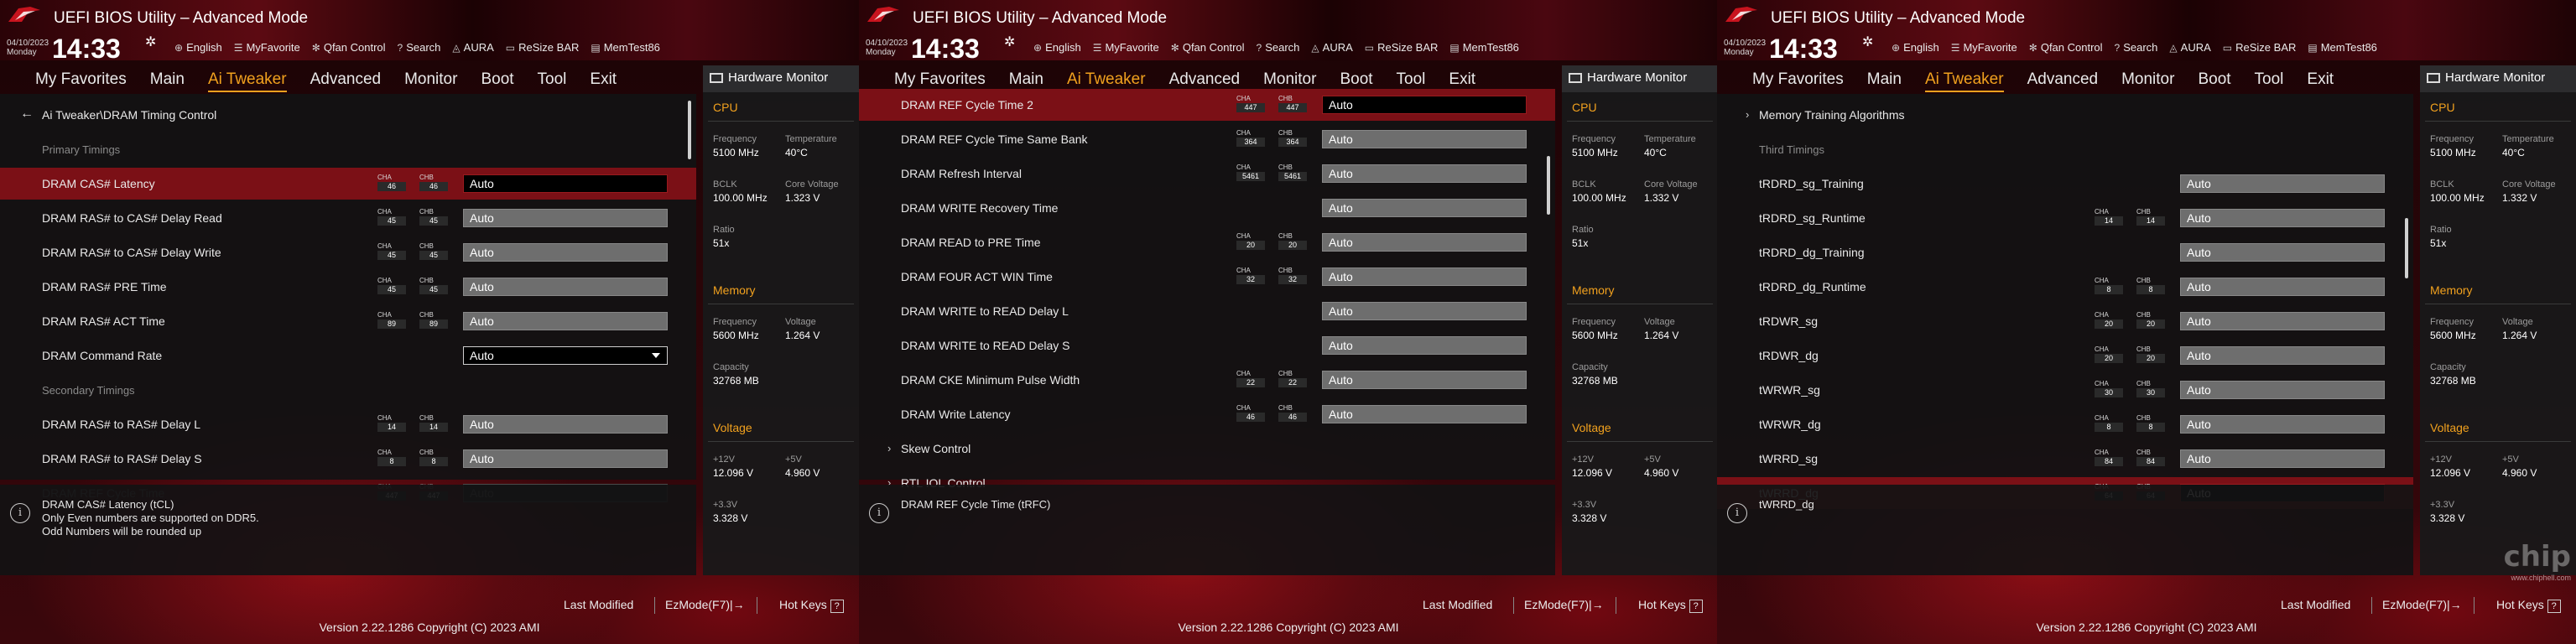  What do you see at coordinates (1207, 277) in the screenshot?
I see `setting-row: DRAM FOUR ACT WIN Time CHA 32 CHB 32 Auto` at bounding box center [1207, 277].